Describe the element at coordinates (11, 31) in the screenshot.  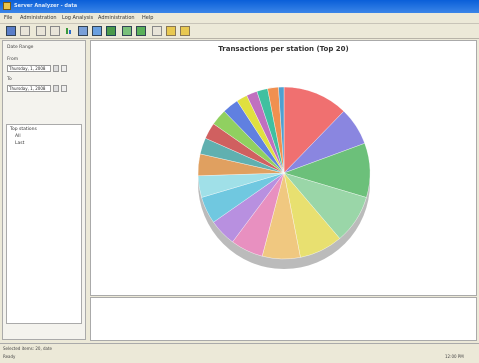
I see `open-icon` at that location.